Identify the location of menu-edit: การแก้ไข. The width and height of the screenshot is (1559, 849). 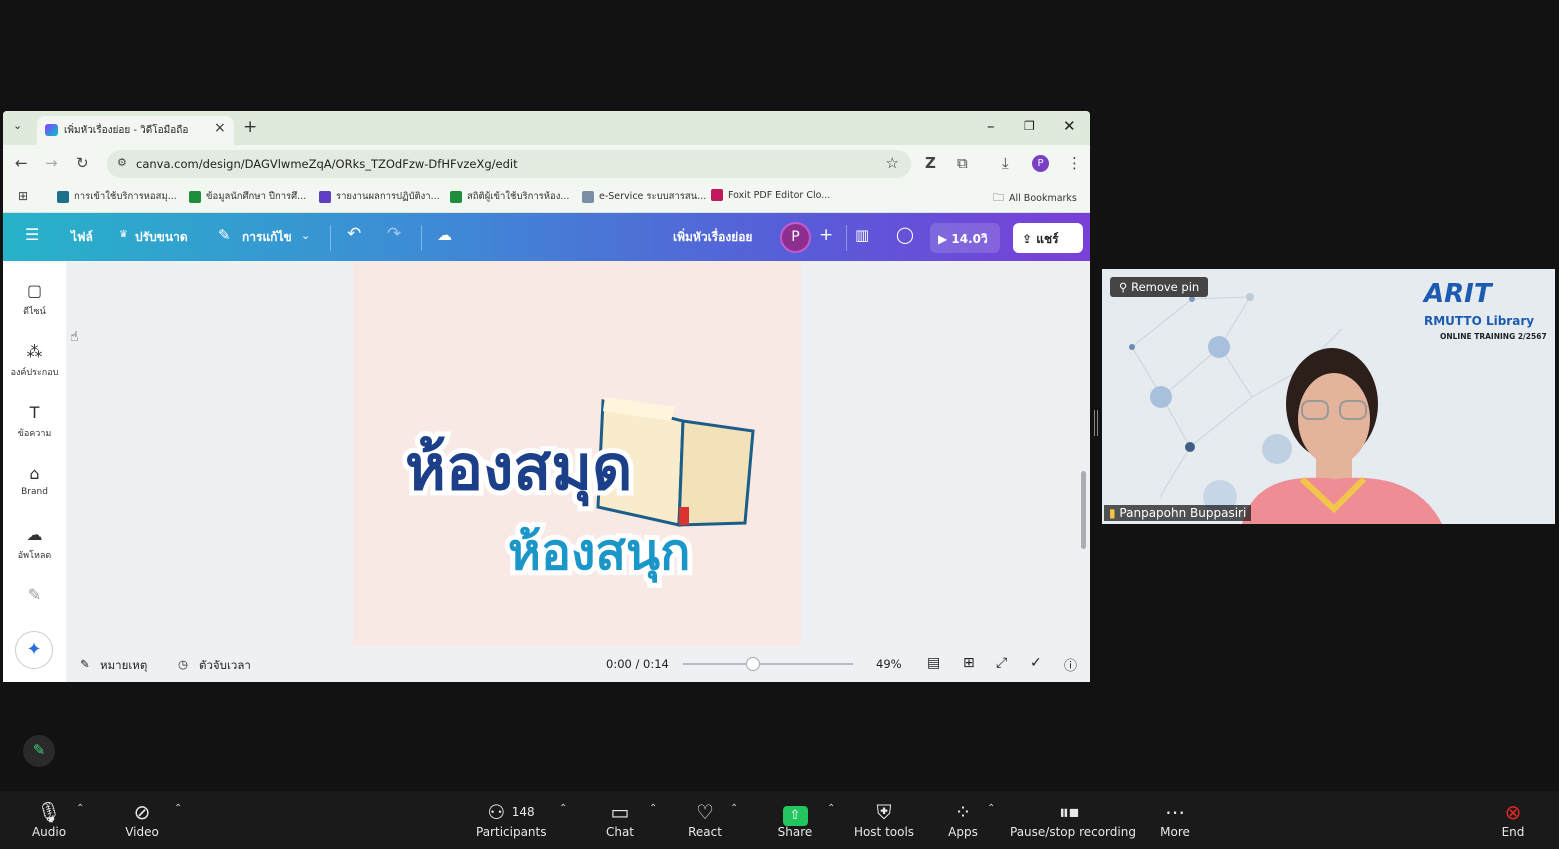
(267, 237).